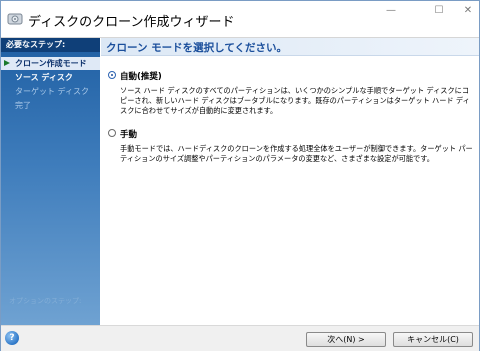 The height and width of the screenshot is (351, 480). What do you see at coordinates (15, 19) in the screenshot?
I see `disk-clone-icon` at bounding box center [15, 19].